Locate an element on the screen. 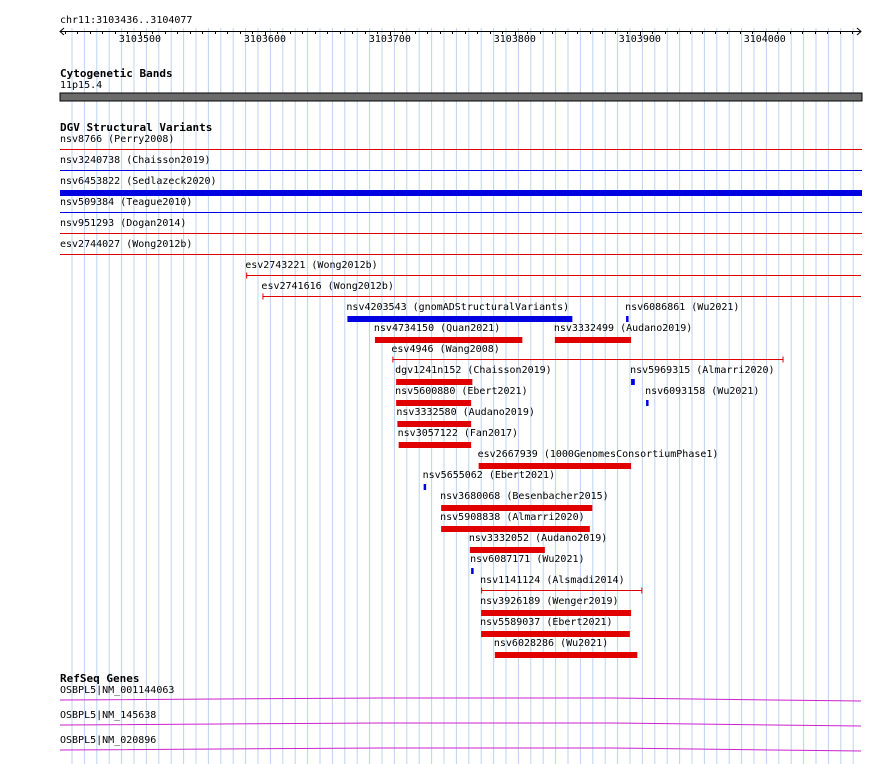  region-label: chr11:3103436..3104077 is located at coordinates (126, 20).